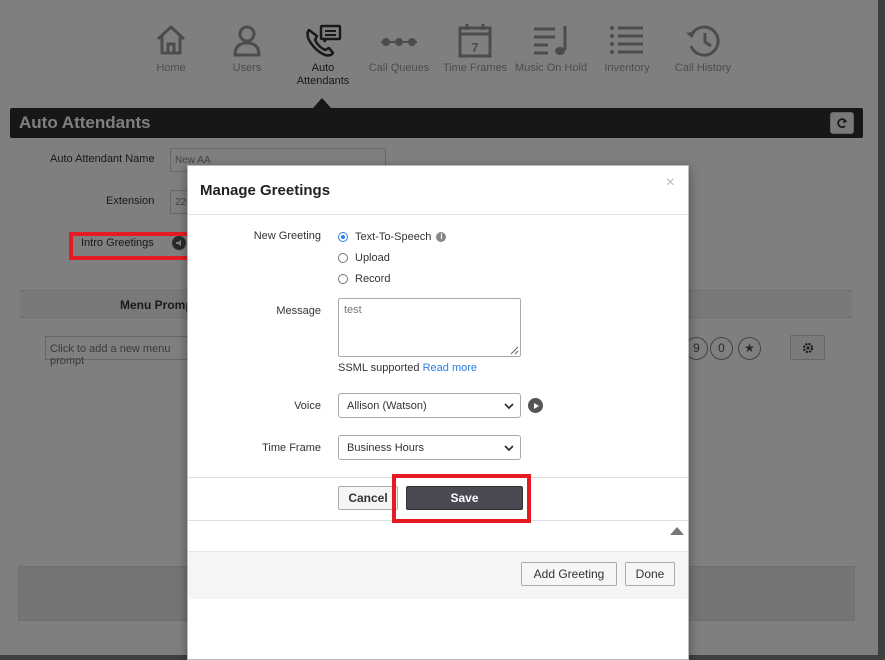 The height and width of the screenshot is (660, 885). Describe the element at coordinates (429, 327) in the screenshot. I see `message-textarea: test` at that location.